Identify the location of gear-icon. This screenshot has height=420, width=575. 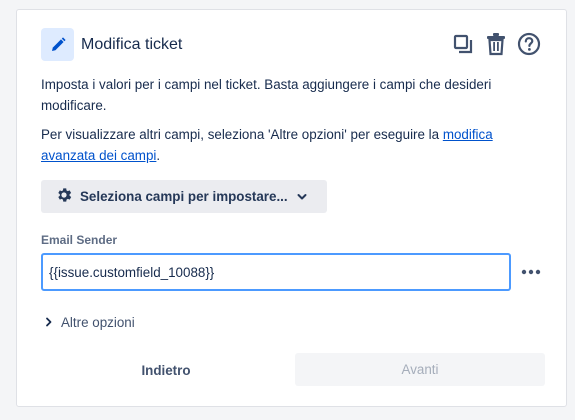
(64, 196).